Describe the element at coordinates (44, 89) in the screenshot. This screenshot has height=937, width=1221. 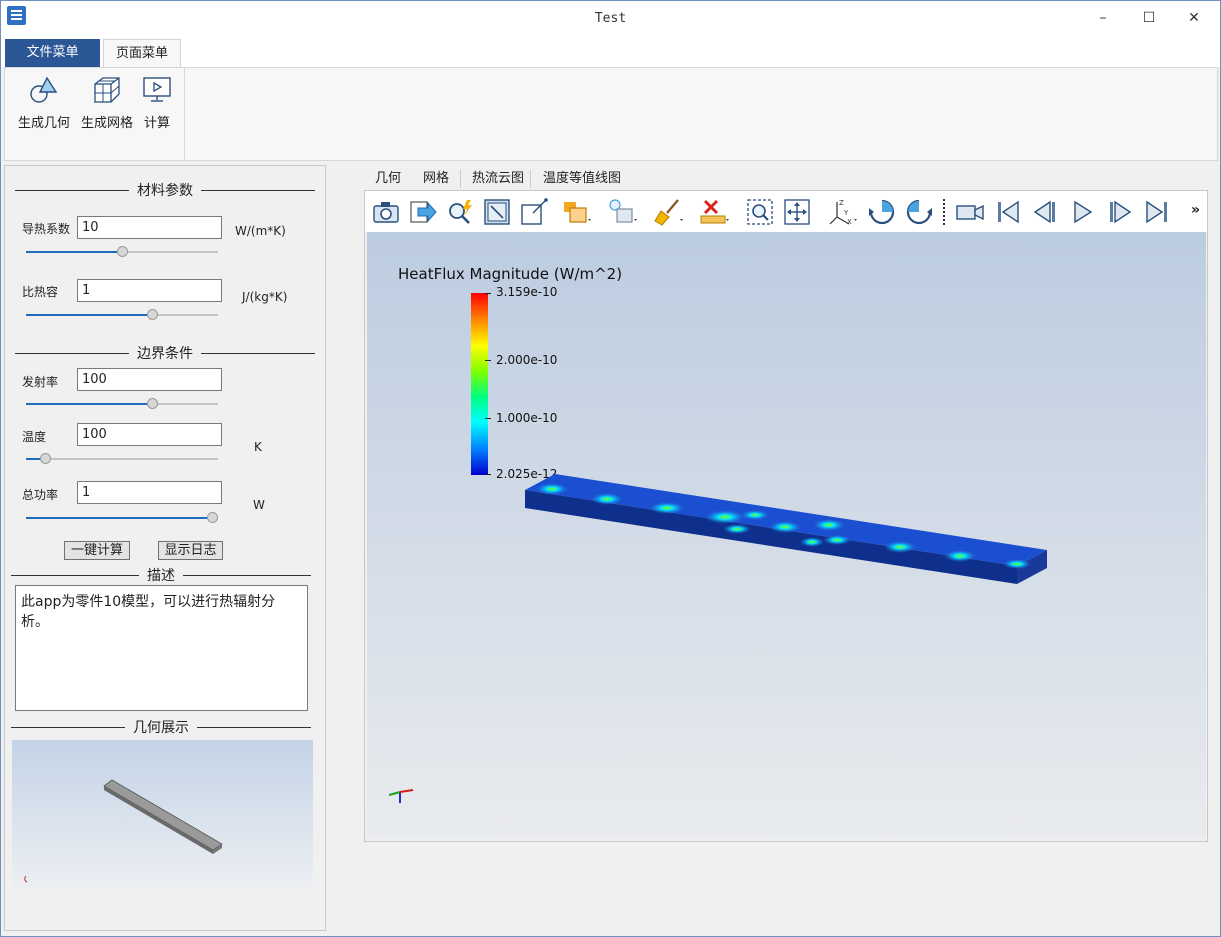
I see `geometry-icon` at that location.